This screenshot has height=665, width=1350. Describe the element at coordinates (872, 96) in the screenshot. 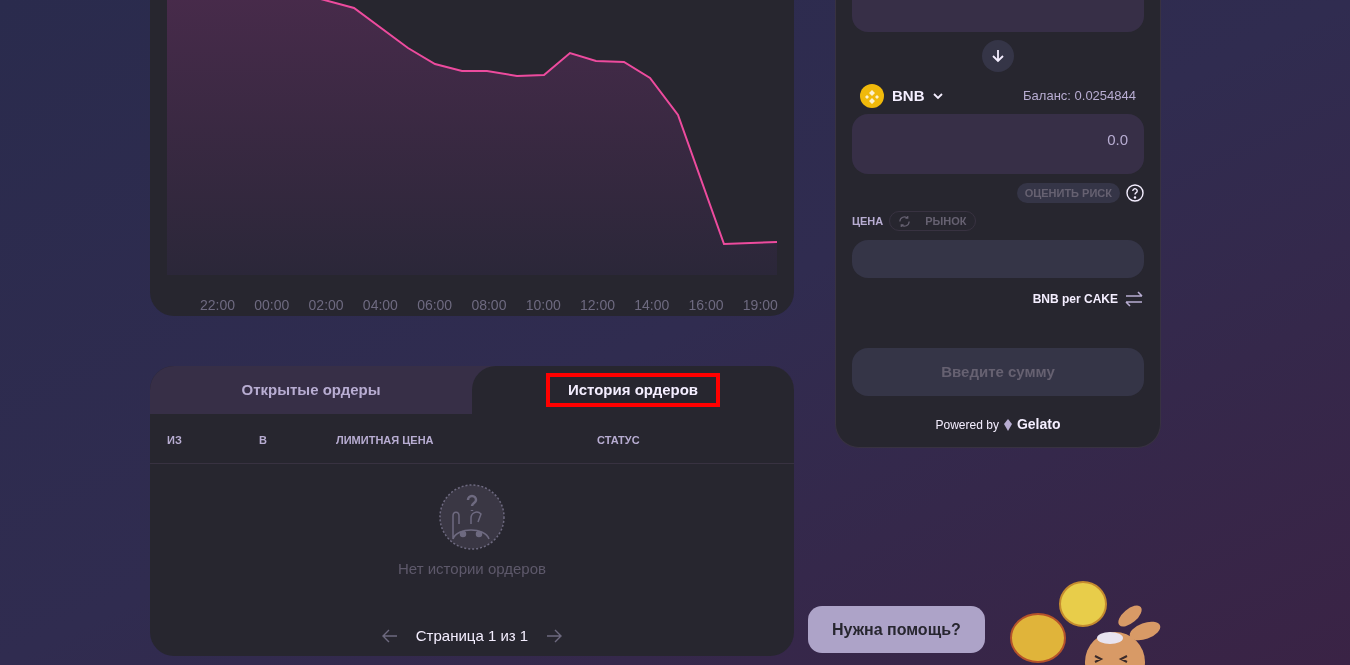

I see `token-icon` at that location.